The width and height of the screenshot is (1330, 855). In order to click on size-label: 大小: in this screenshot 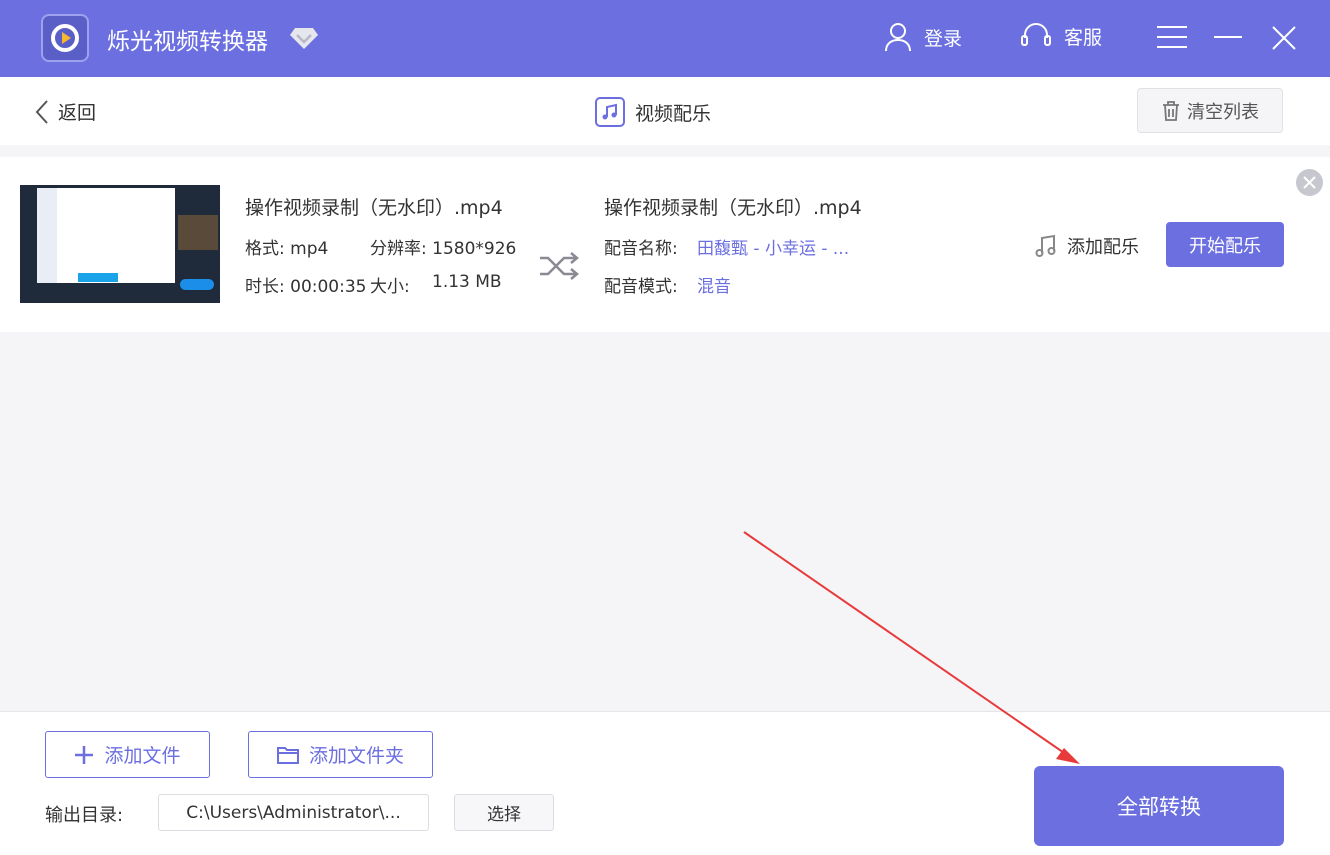, I will do `click(390, 287)`.